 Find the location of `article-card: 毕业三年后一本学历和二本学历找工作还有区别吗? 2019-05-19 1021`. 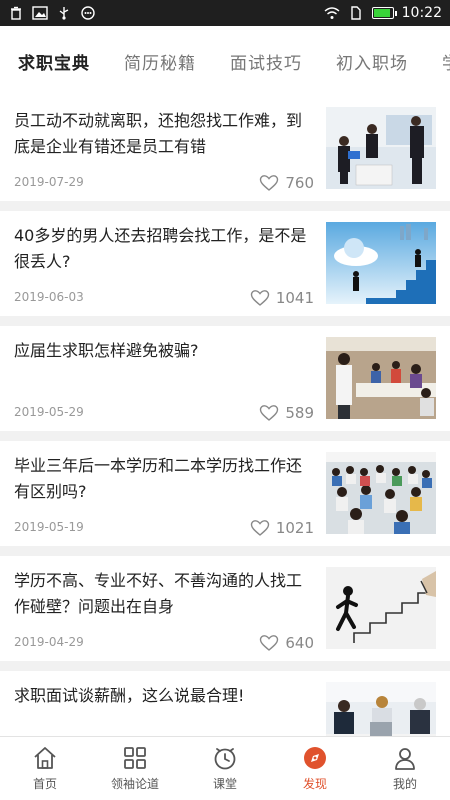

article-card: 毕业三年后一本学历和二本学历找工作还有区别吗? 2019-05-19 1021 is located at coordinates (225, 493).